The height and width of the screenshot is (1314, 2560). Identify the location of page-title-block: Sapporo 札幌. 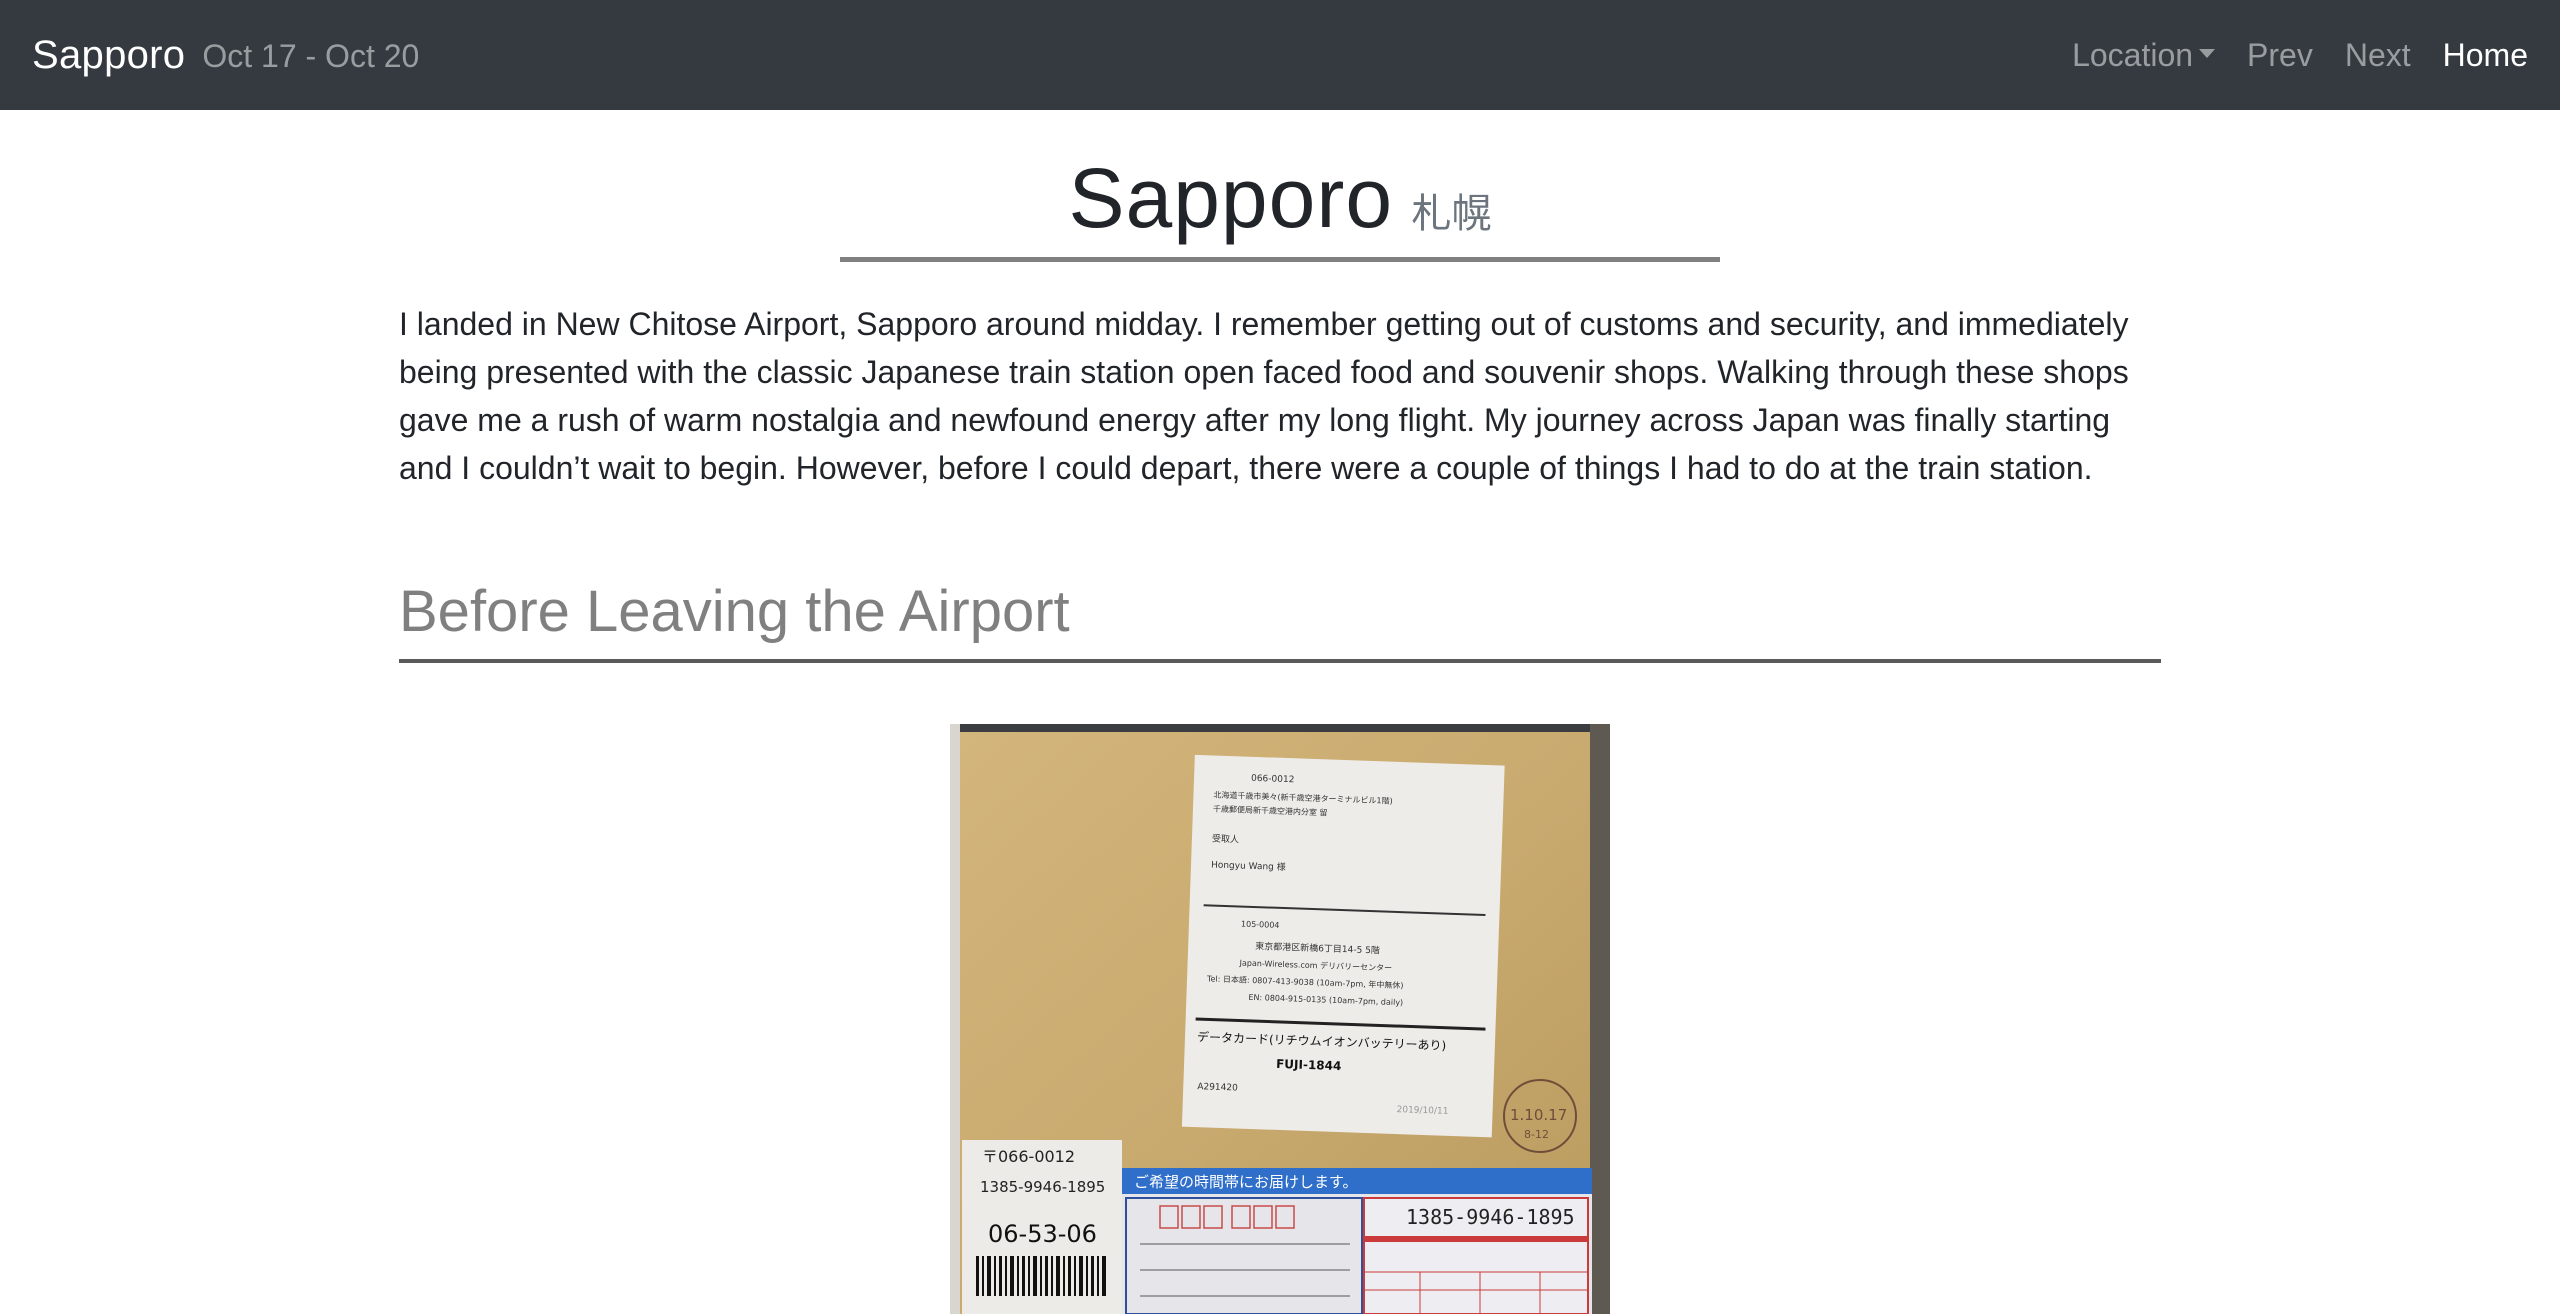
(1280, 206).